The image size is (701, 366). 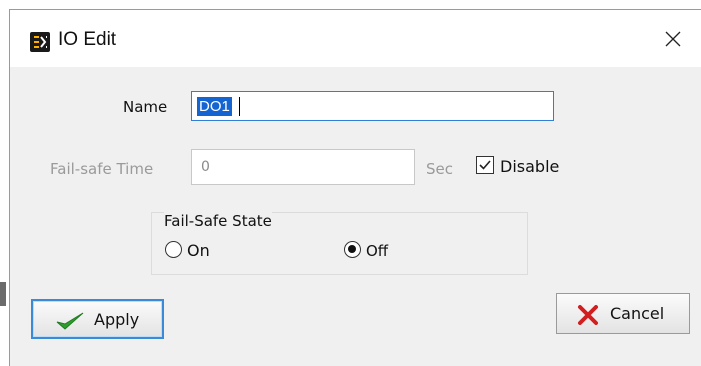 What do you see at coordinates (372, 106) in the screenshot?
I see `name-input: DO1` at bounding box center [372, 106].